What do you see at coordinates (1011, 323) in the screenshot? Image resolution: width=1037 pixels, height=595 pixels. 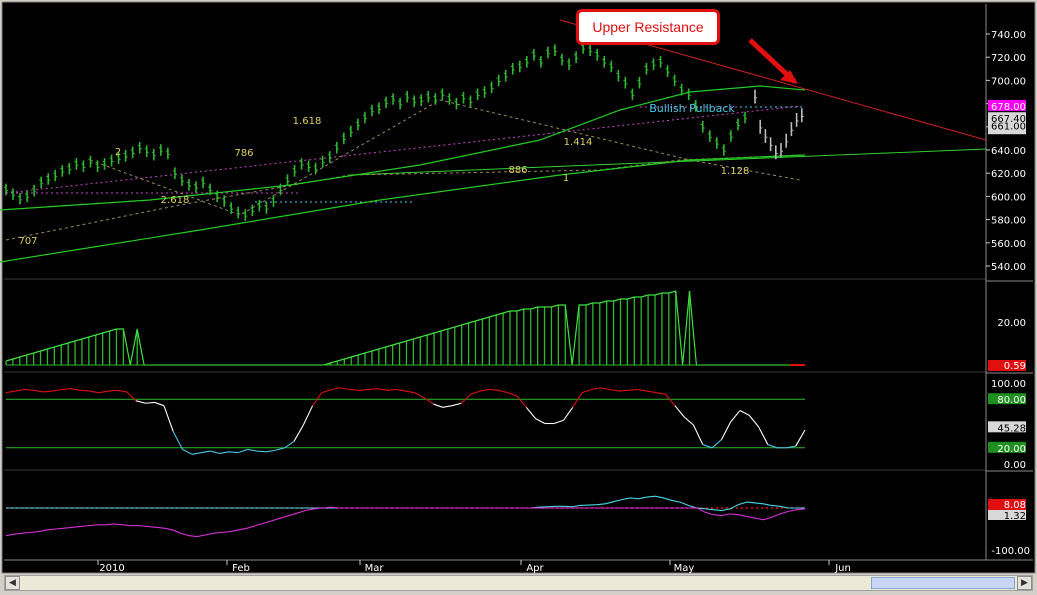 I see `histogram-tick-label: 20.00` at bounding box center [1011, 323].